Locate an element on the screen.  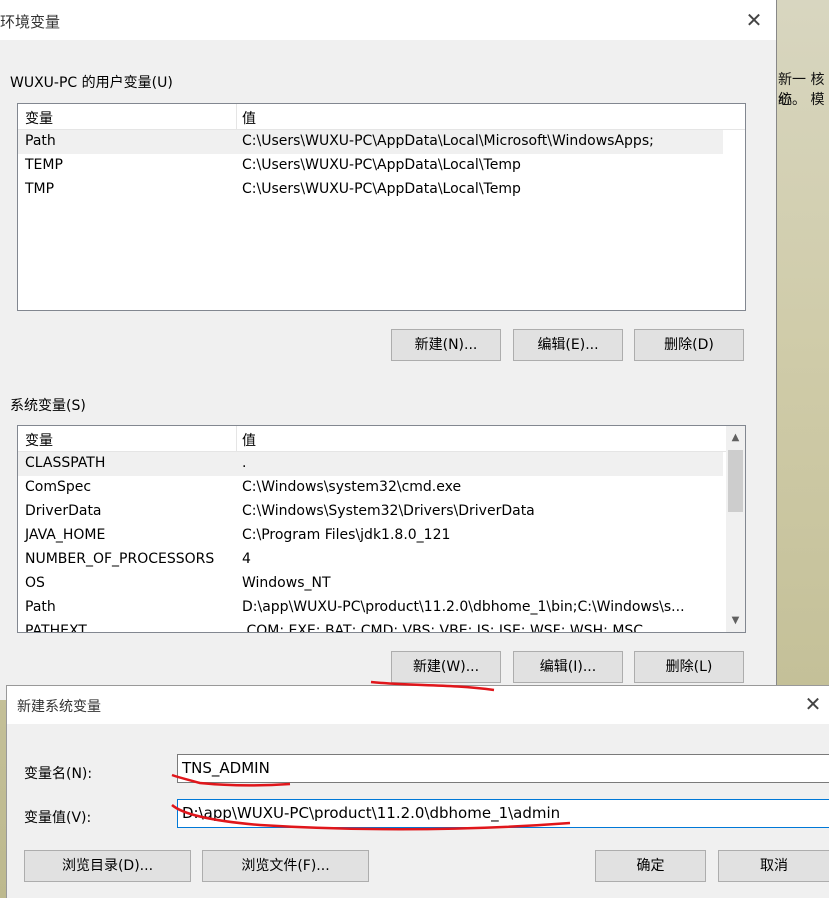
list-row: TMP C:\Users\WUXU-PC\AppData\Local\Temp is located at coordinates (381, 190).